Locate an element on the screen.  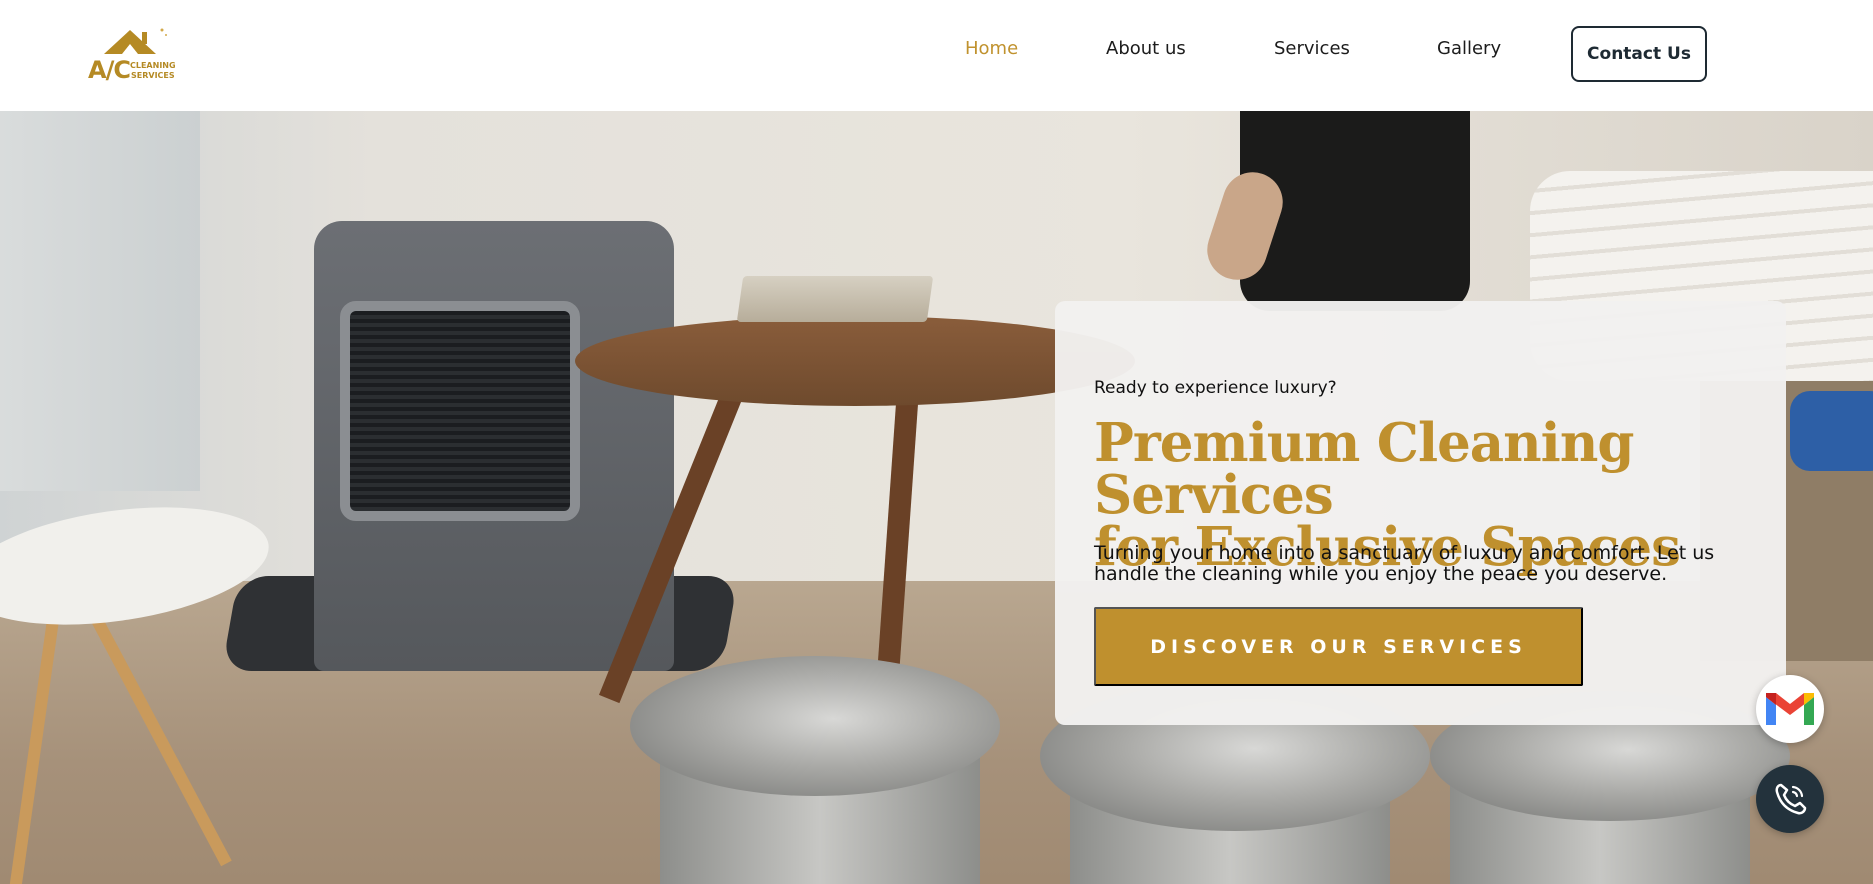
contact-us-button: Contact Us is located at coordinates (1639, 54).